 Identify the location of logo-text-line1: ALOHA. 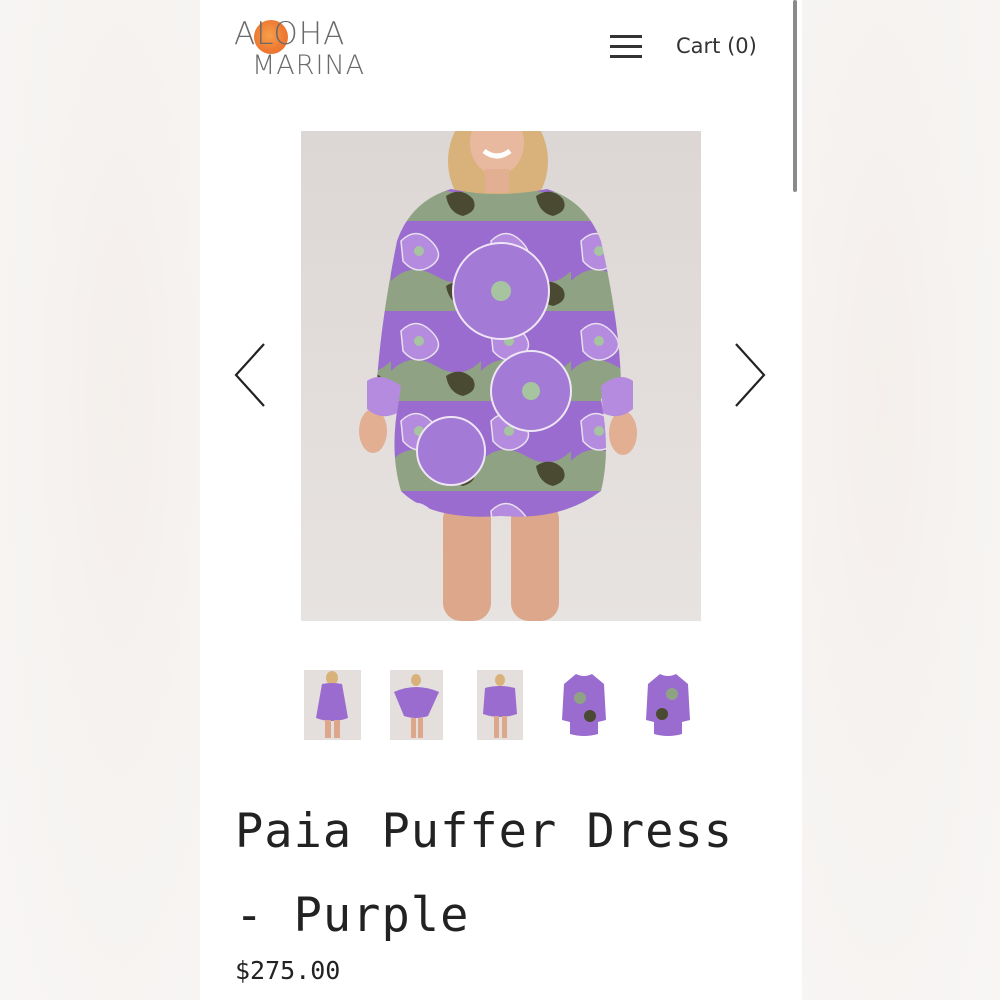
(290, 34).